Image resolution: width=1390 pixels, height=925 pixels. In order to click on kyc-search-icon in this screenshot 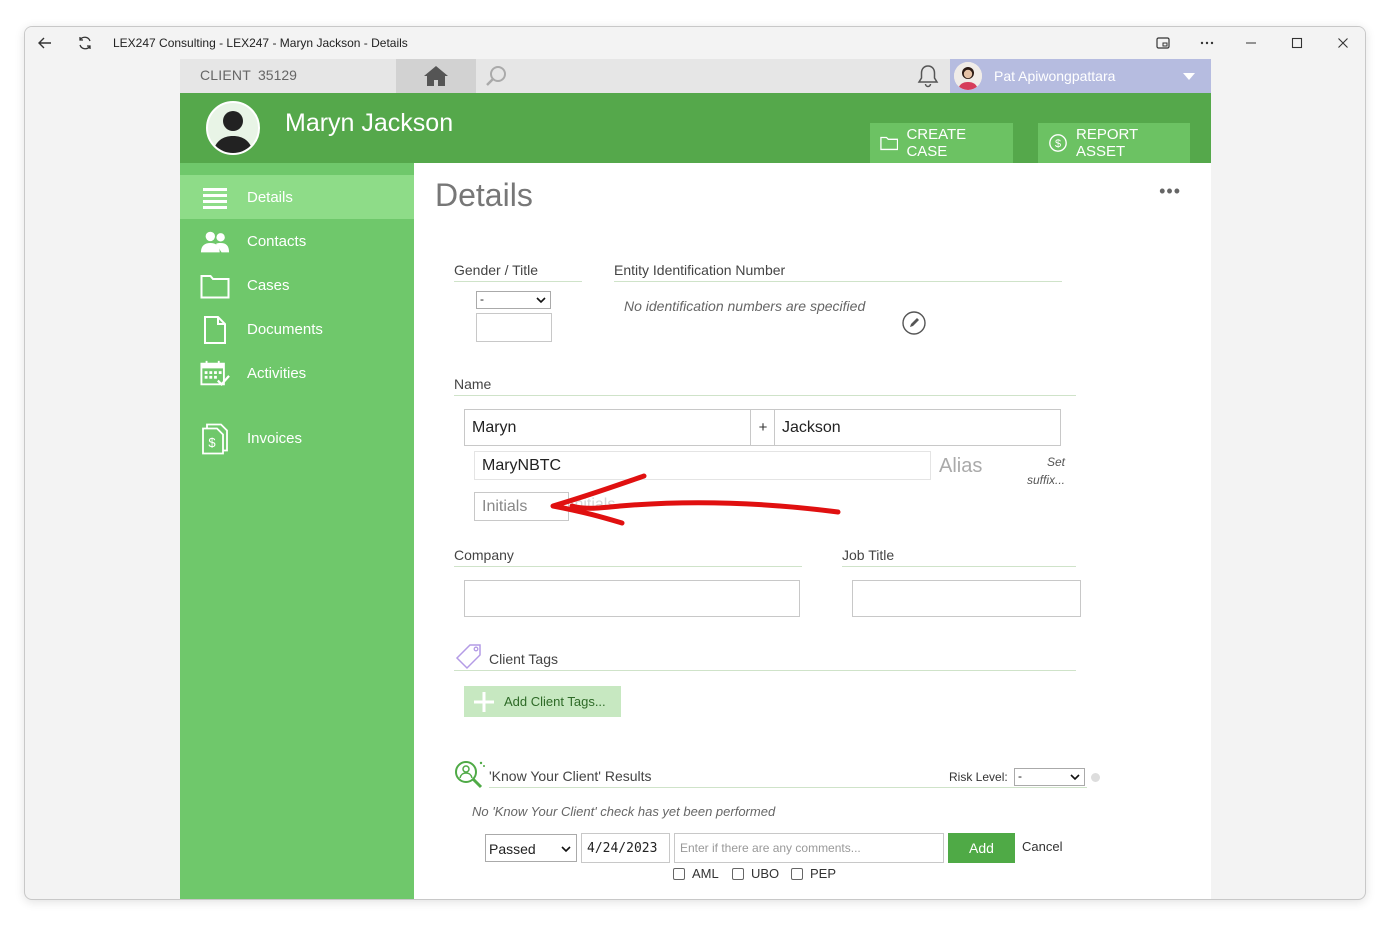, I will do `click(469, 775)`.